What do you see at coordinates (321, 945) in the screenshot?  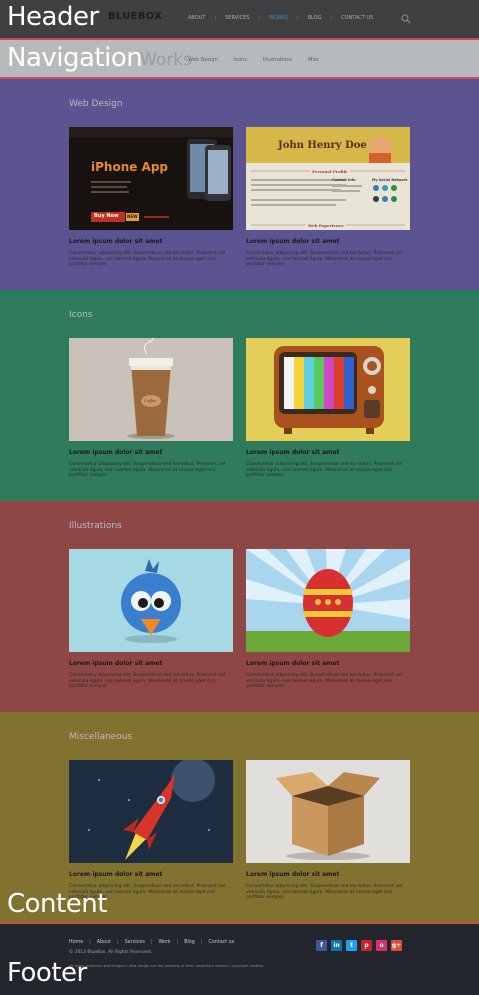 I see `facebook-icon: f` at bounding box center [321, 945].